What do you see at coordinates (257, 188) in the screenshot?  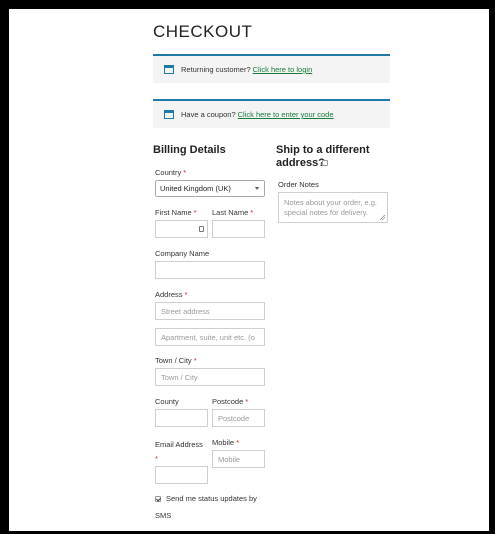 I see `chevron-down-icon` at bounding box center [257, 188].